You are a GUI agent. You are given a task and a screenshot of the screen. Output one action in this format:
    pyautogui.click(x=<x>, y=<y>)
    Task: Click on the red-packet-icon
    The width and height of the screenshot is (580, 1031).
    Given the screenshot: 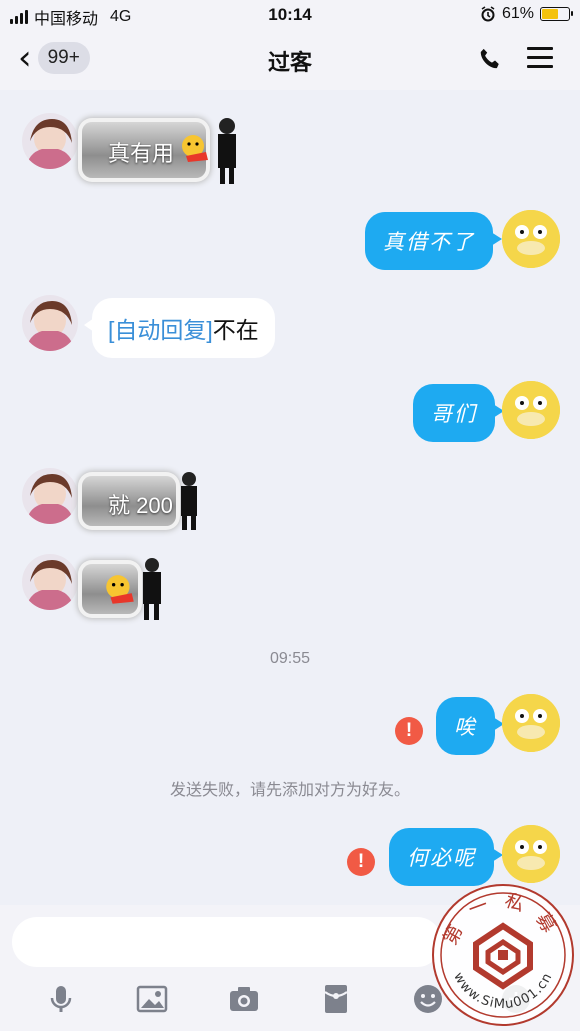 What is the action you would take?
    pyautogui.click(x=336, y=999)
    